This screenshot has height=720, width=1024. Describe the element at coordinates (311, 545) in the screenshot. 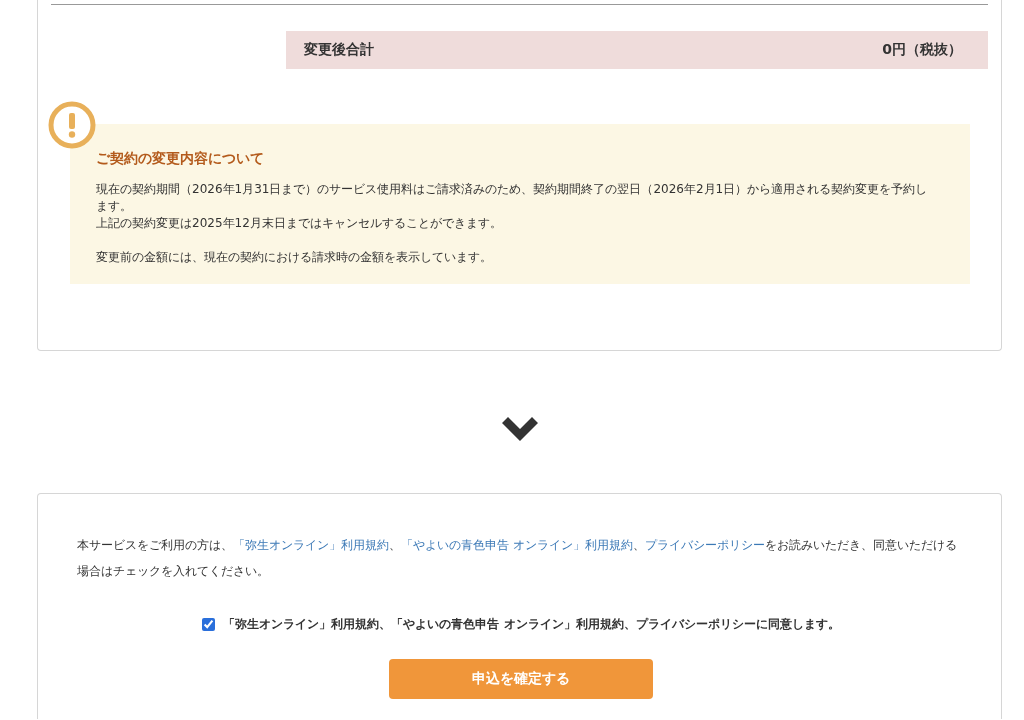

I see `terms-link: 「弥生オンライン」利用規約` at that location.